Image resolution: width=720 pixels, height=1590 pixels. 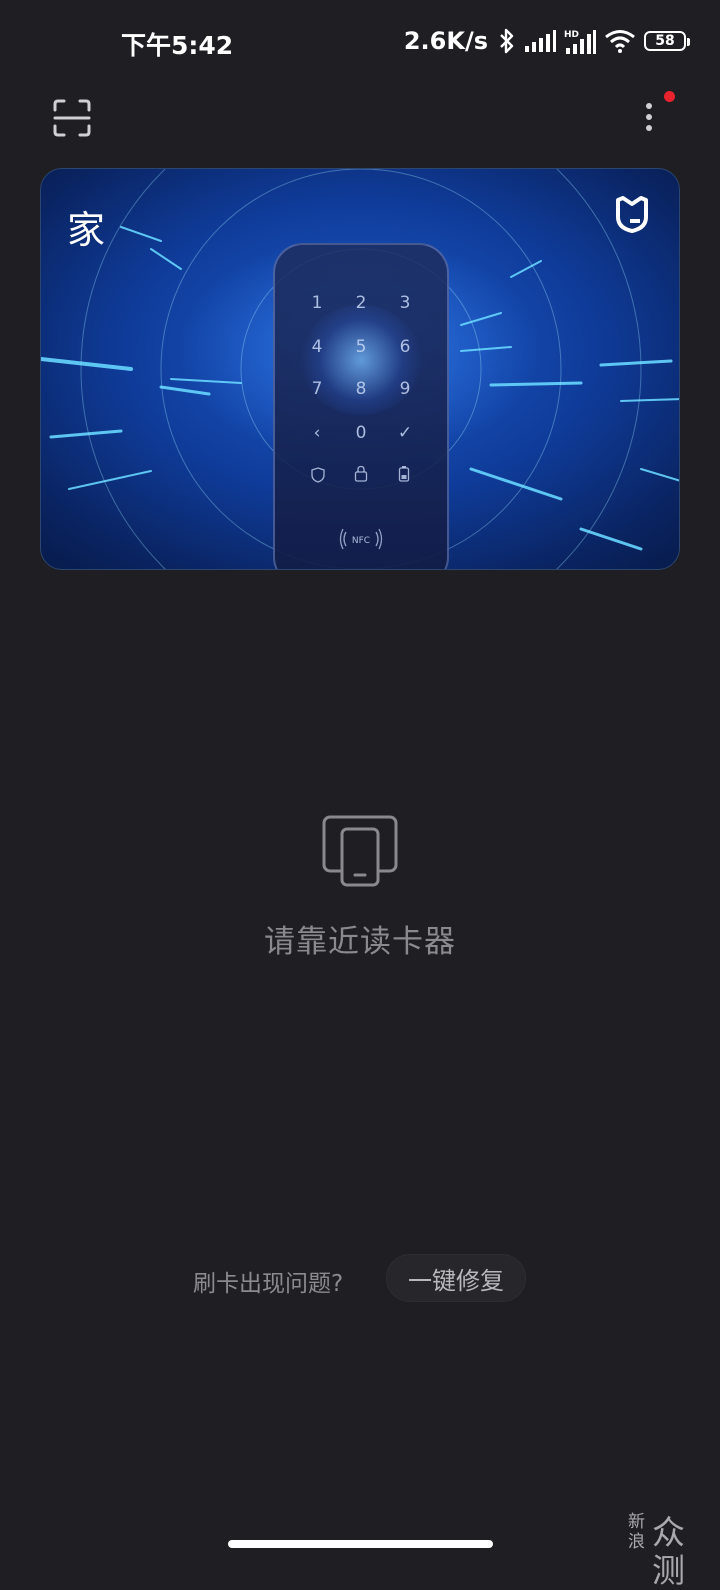 I want to click on phone-card-icon, so click(x=360, y=851).